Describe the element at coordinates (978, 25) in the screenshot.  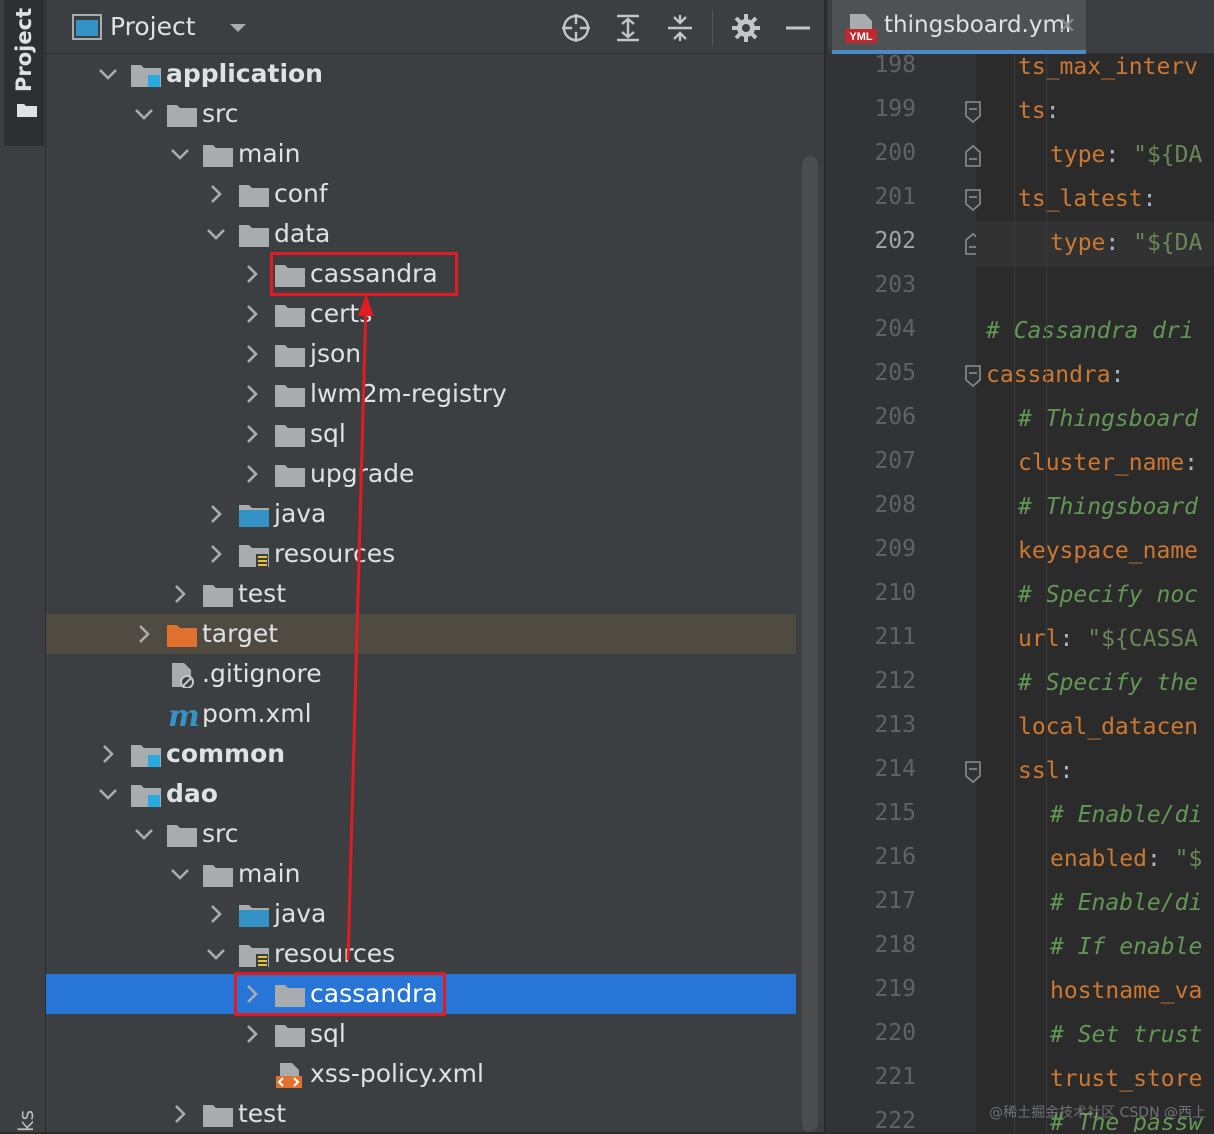
I see `editor-tab-label: thingsboard.yml` at that location.